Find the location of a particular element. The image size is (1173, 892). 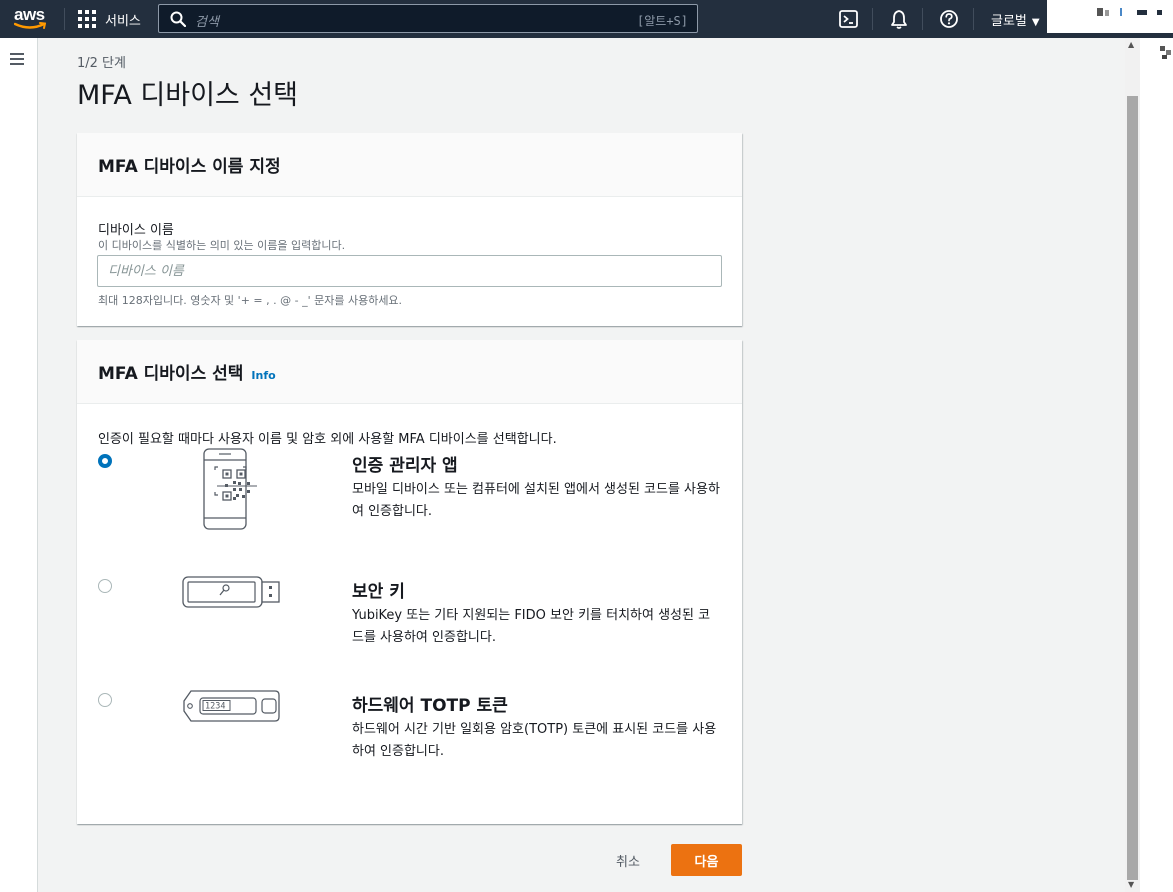

device-name-description: 이 디바이스를 식별하는 의미 있는 이름을 입력합니다. is located at coordinates (222, 245).